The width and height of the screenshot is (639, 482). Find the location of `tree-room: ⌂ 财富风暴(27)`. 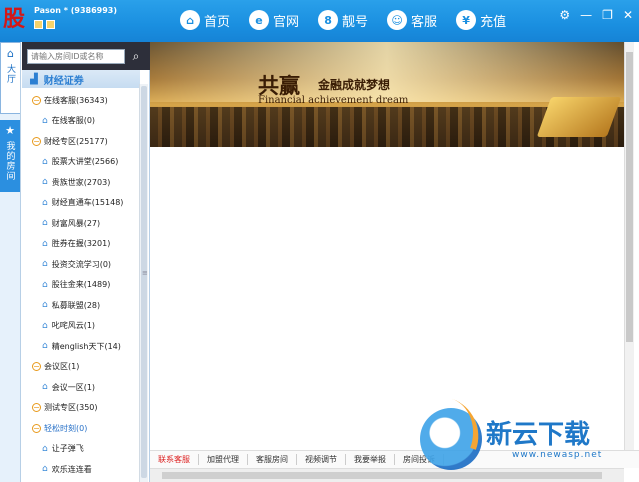

tree-room: ⌂ 财富风暴(27) is located at coordinates (81, 223).